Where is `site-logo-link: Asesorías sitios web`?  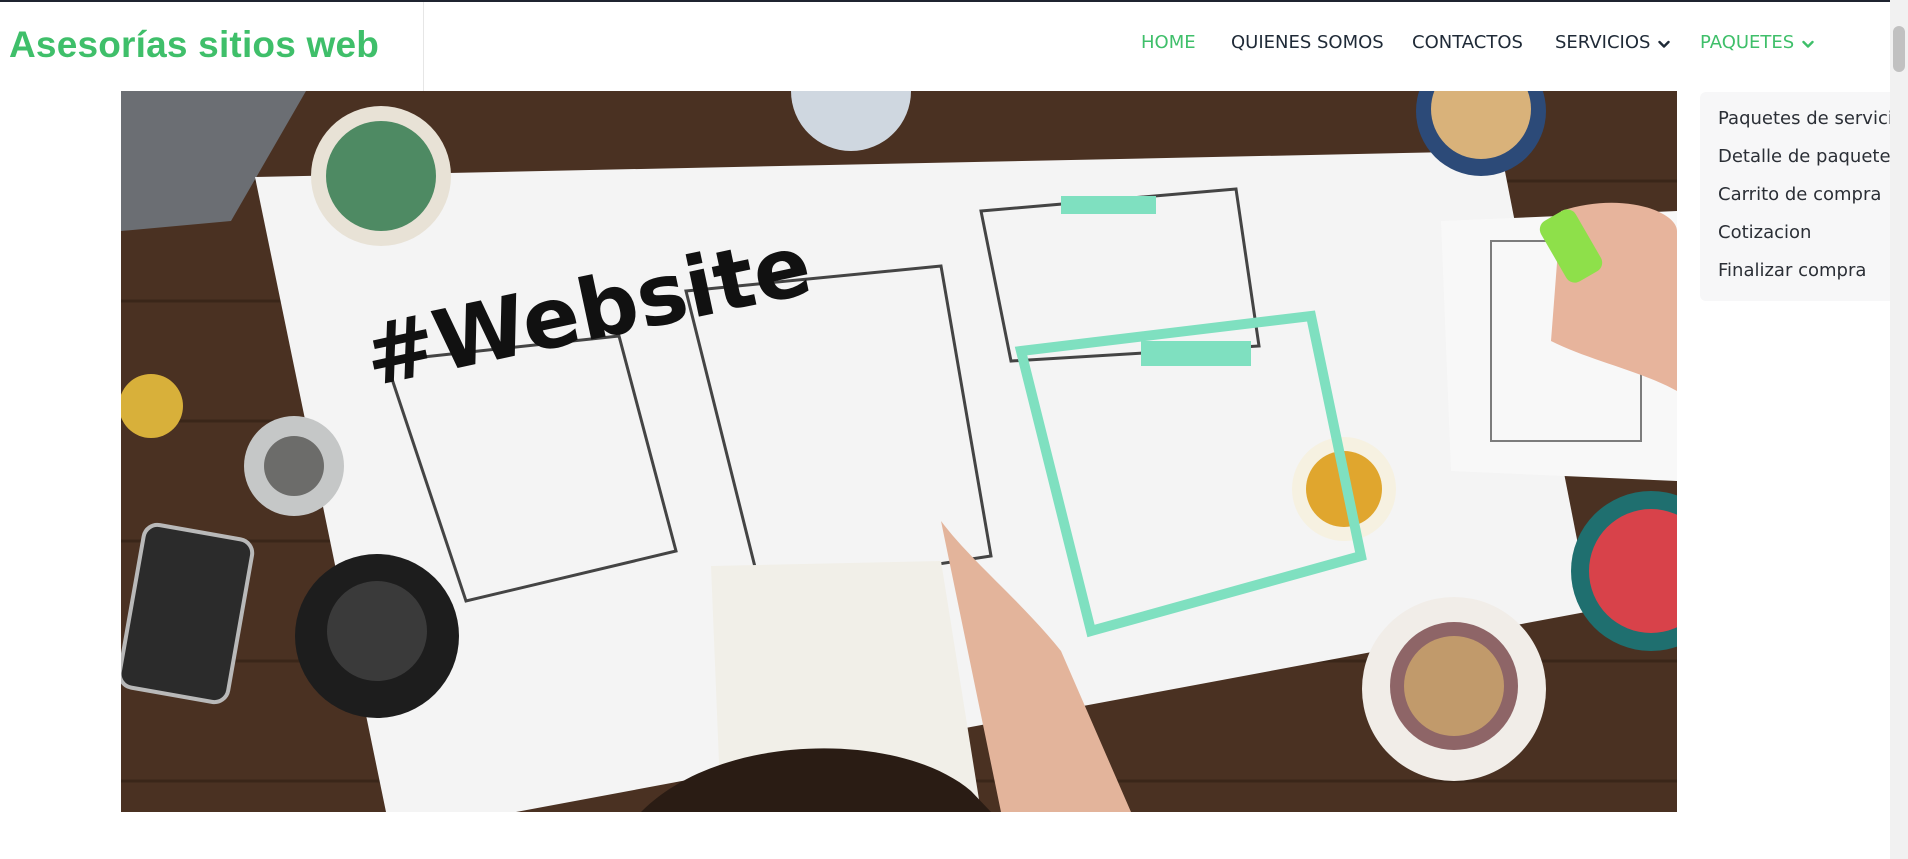
site-logo-link: Asesorías sitios web is located at coordinates (194, 45).